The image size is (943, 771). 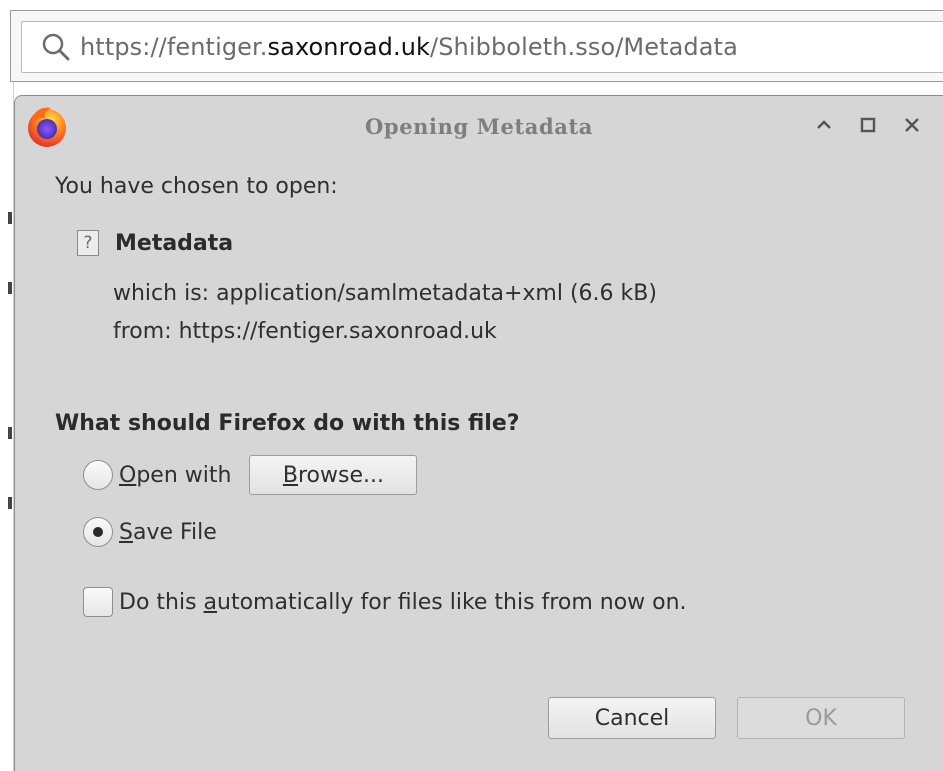 What do you see at coordinates (161, 293) in the screenshot?
I see `file-type-label: which is:` at bounding box center [161, 293].